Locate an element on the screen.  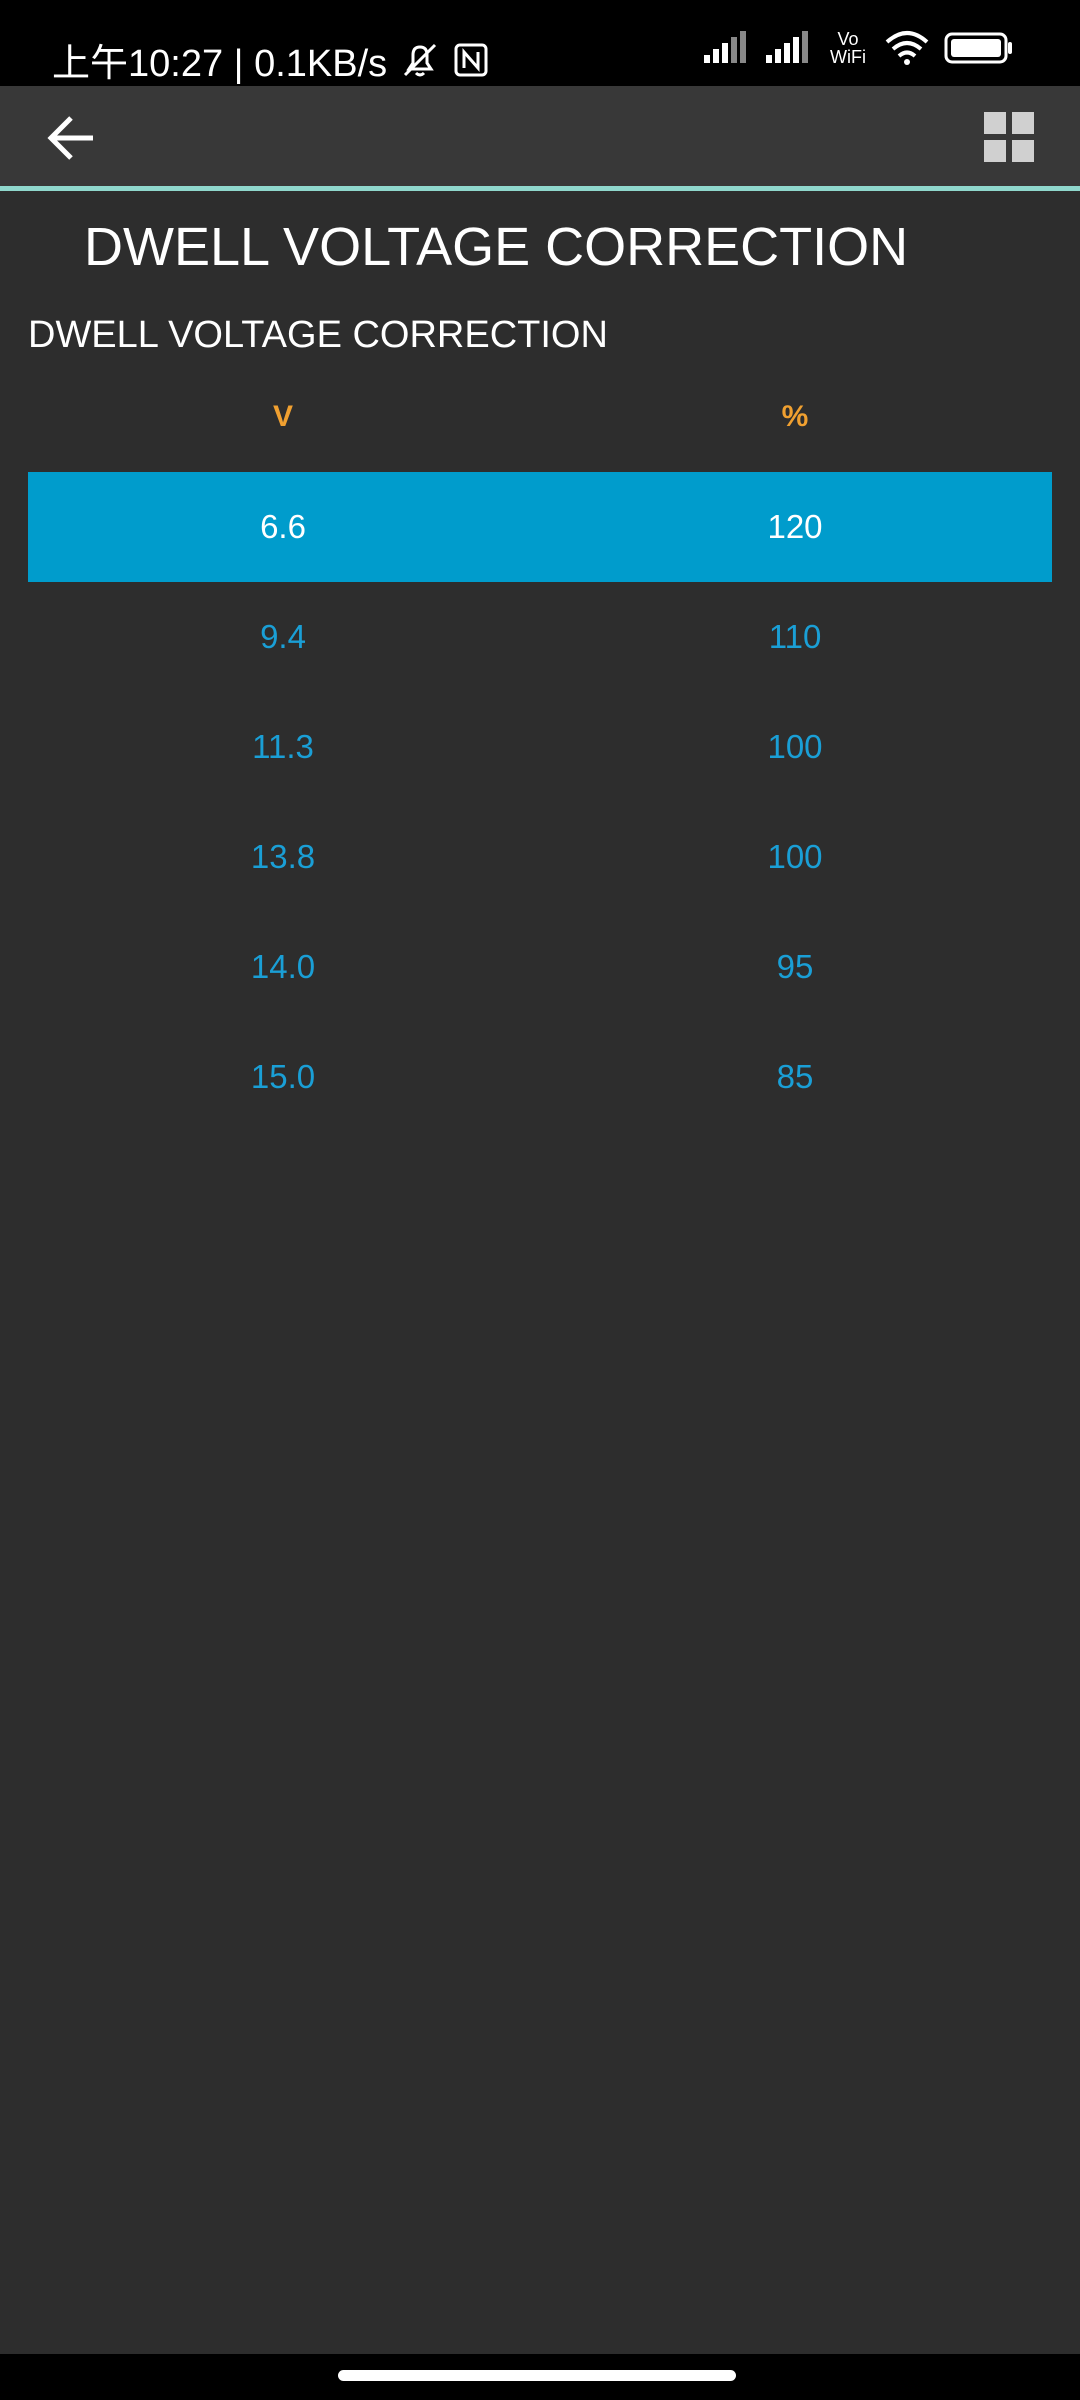
app-toolbar is located at coordinates (540, 136).